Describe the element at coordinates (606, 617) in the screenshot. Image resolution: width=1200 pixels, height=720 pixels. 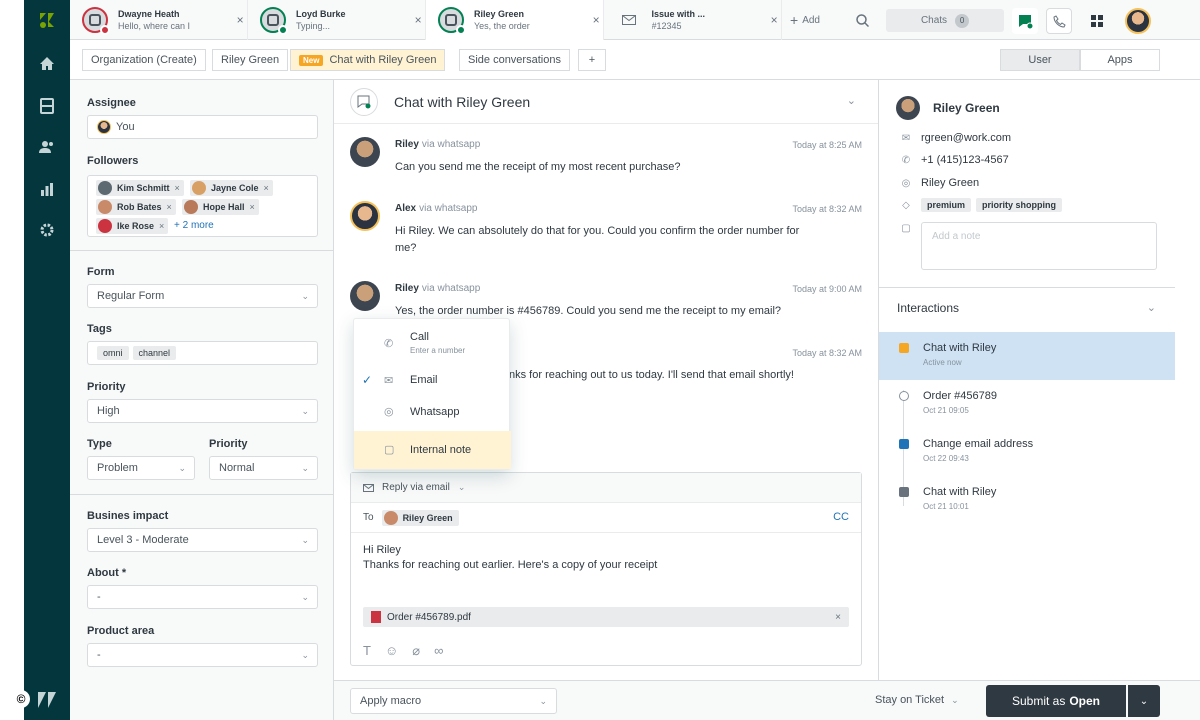
I see `attachment: Order #456789.pdf ×` at that location.